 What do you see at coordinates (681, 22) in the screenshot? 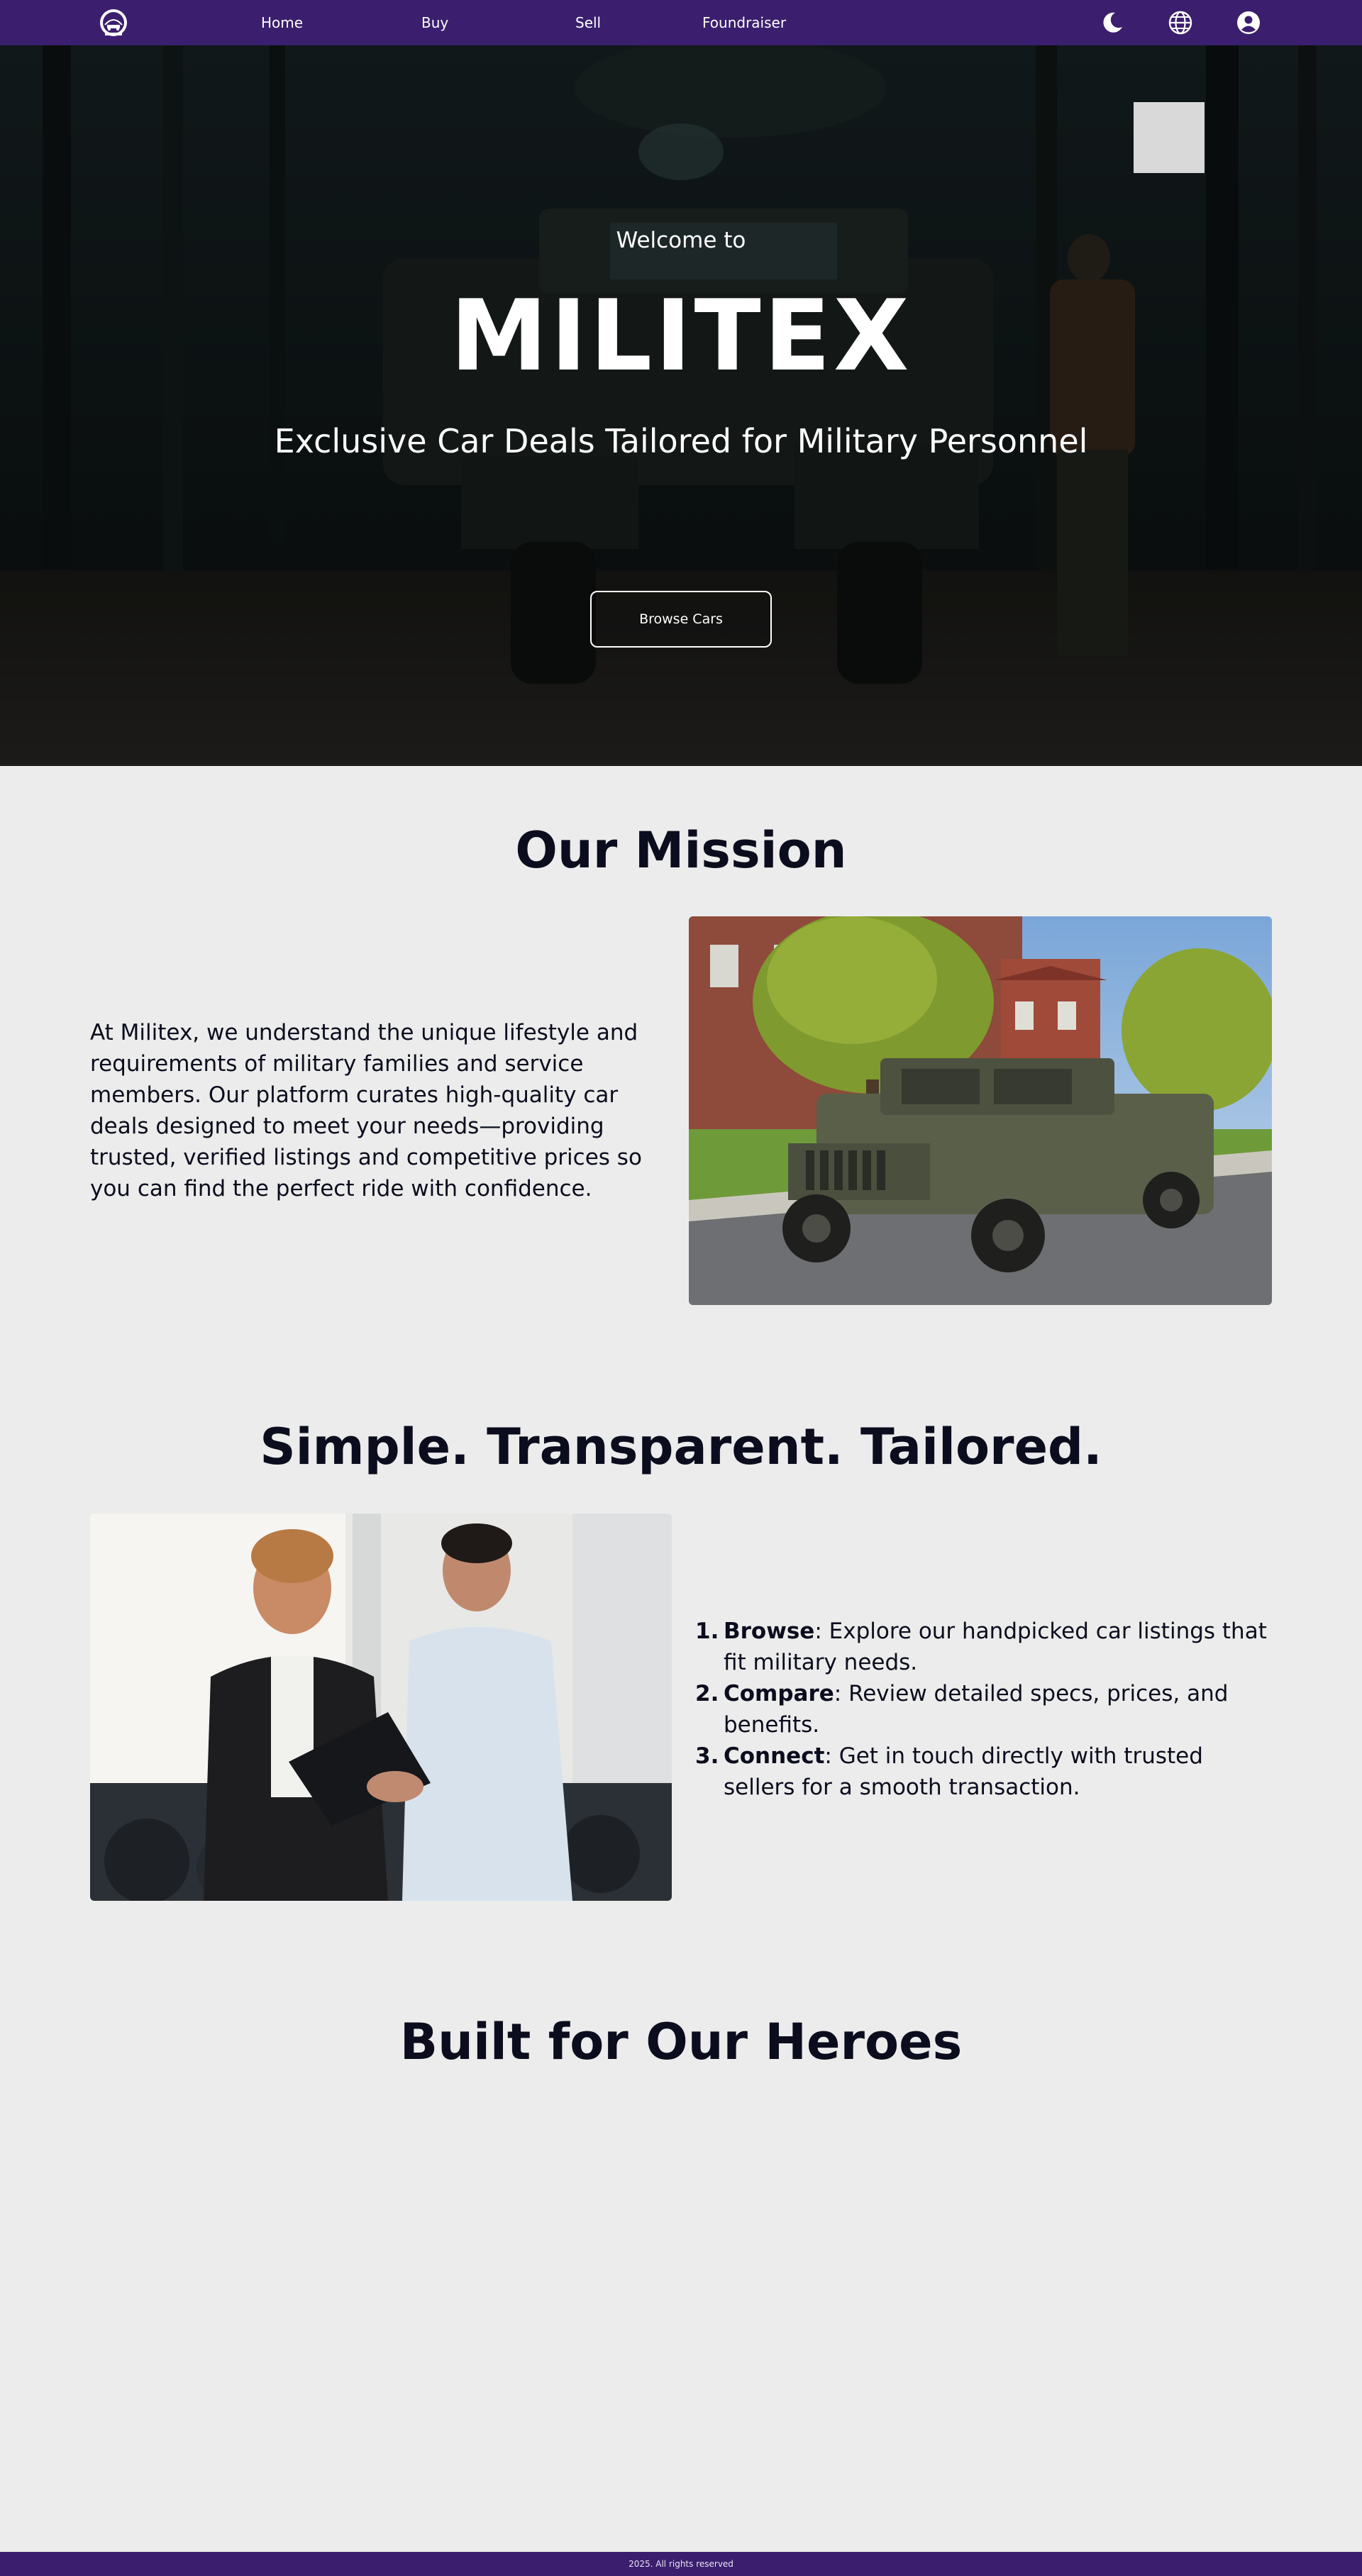
I see `top-navbar: Home Buy Sell Foundraiser` at bounding box center [681, 22].